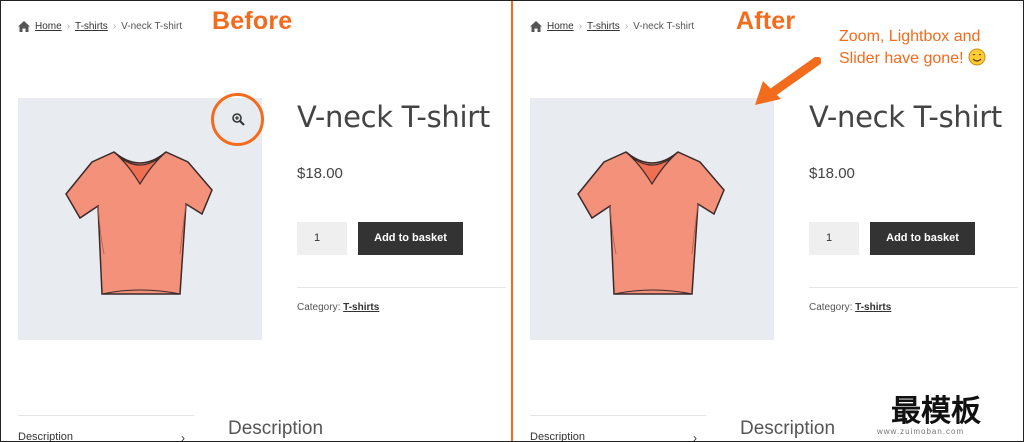 Image resolution: width=1024 pixels, height=442 pixels. Describe the element at coordinates (977, 57) in the screenshot. I see `smiling-face-icon` at that location.